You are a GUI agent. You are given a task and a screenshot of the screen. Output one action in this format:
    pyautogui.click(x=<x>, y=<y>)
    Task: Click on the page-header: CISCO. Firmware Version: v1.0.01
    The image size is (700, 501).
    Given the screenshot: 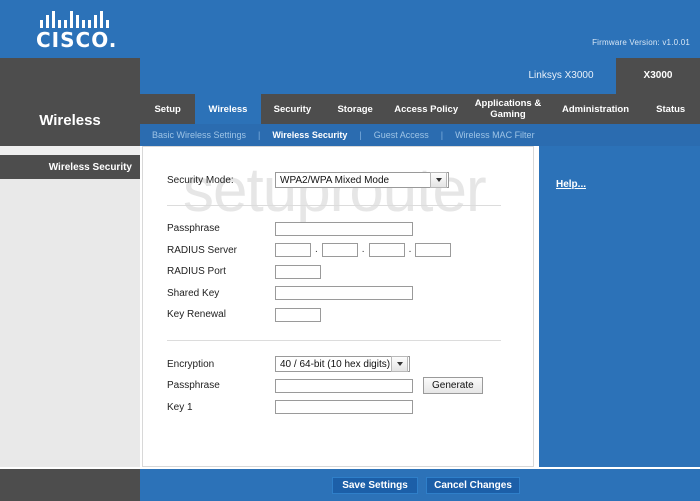 What is the action you would take?
    pyautogui.click(x=350, y=29)
    